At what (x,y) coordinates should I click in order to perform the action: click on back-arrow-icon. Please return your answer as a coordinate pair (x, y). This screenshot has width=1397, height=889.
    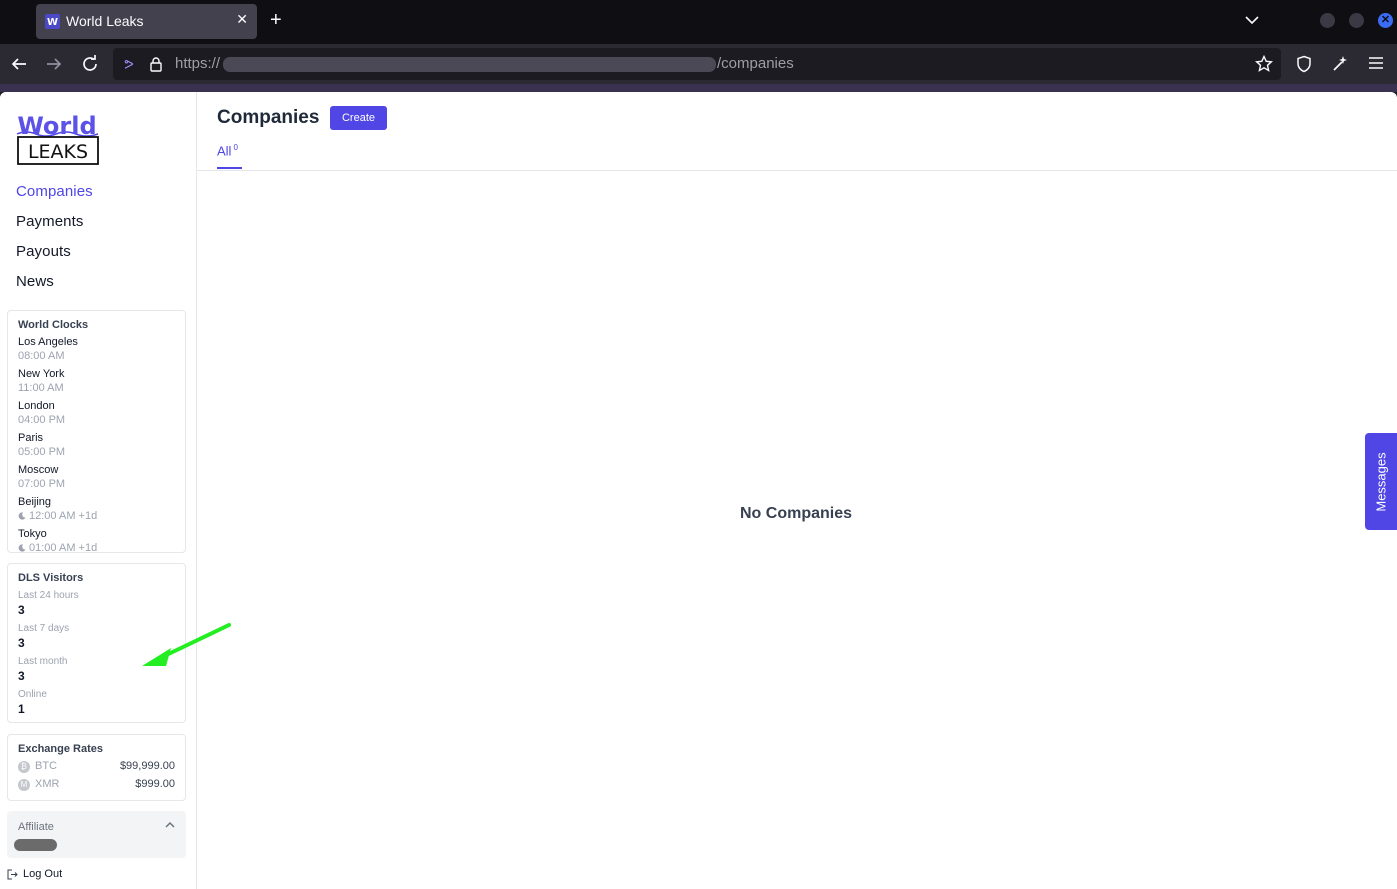
    Looking at the image, I should click on (19, 64).